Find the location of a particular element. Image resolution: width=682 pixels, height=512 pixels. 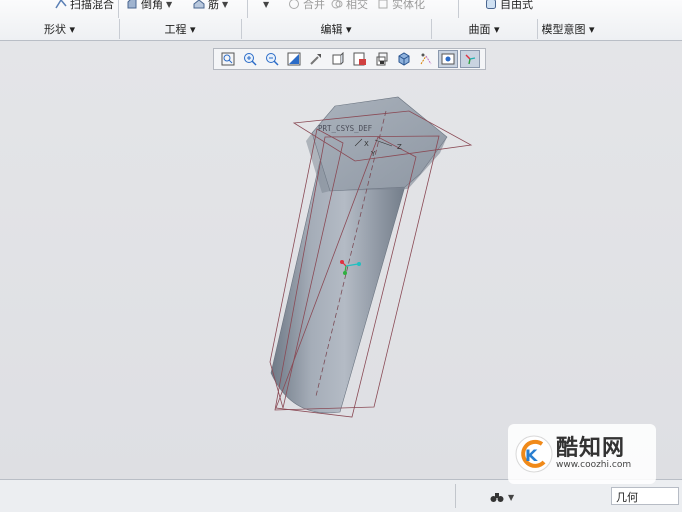

sweep-blend-icon is located at coordinates (61, 4).